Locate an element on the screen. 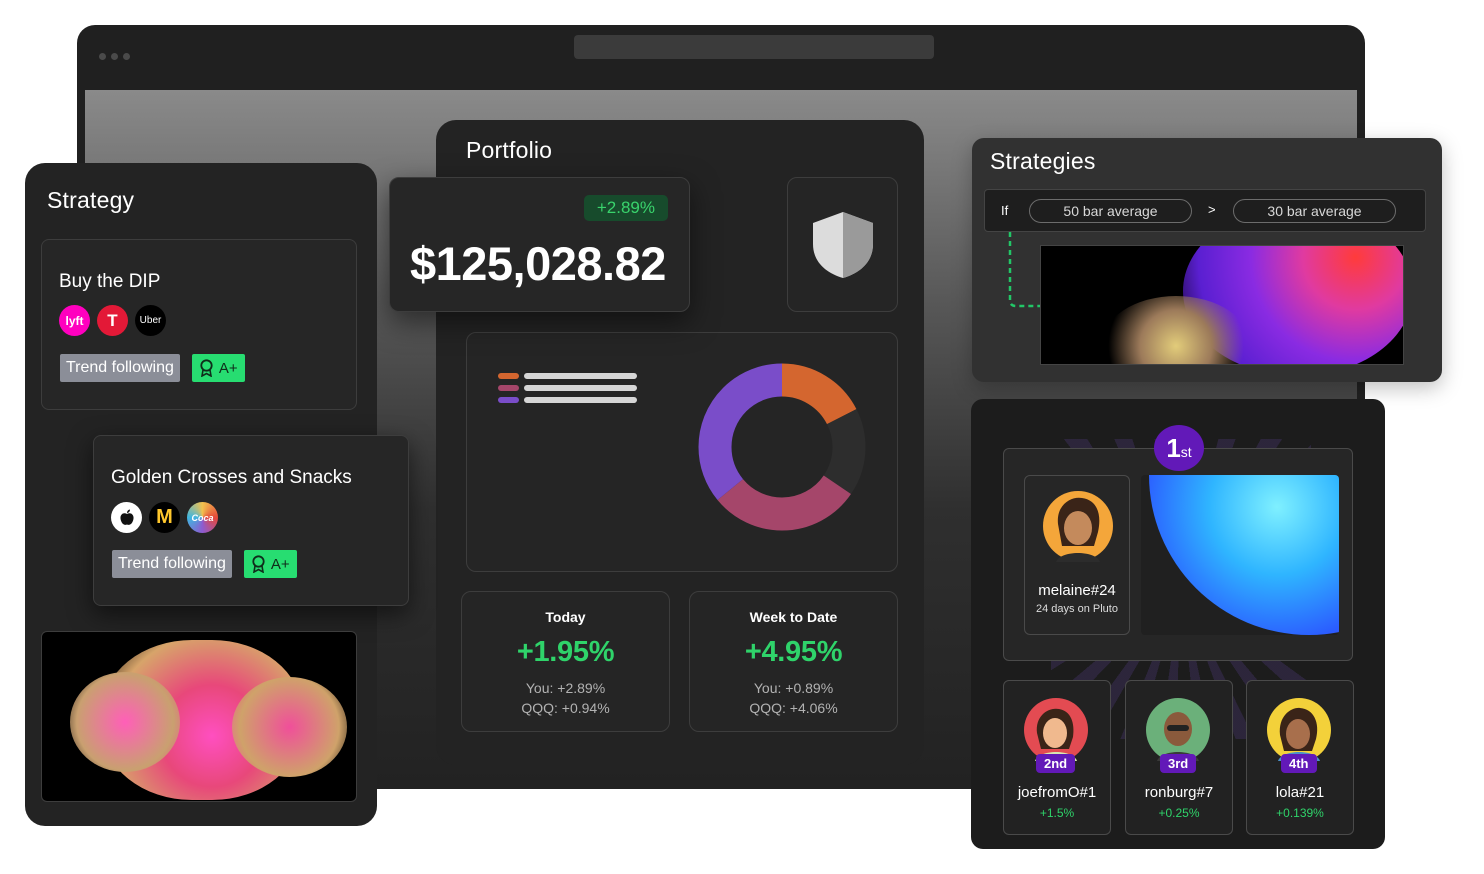  address-bar is located at coordinates (754, 47).